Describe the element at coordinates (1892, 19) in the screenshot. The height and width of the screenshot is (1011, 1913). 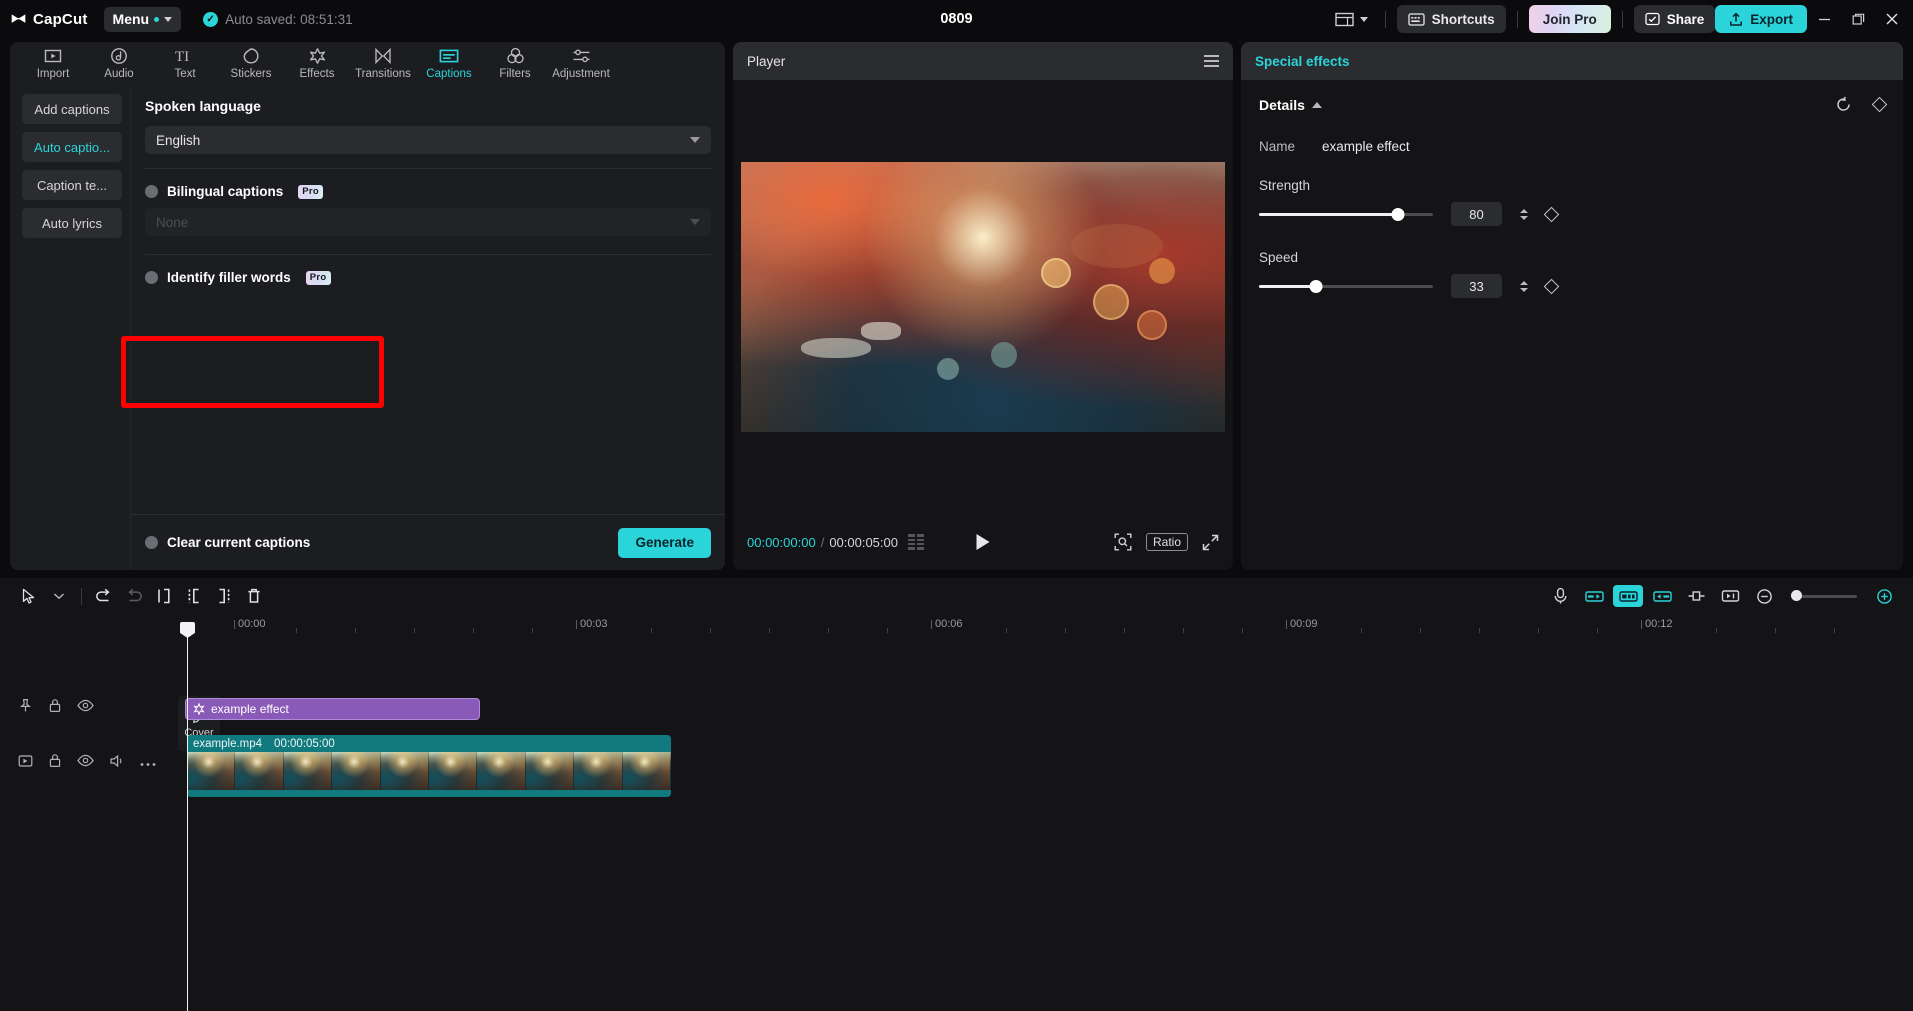
I see `close-button` at that location.